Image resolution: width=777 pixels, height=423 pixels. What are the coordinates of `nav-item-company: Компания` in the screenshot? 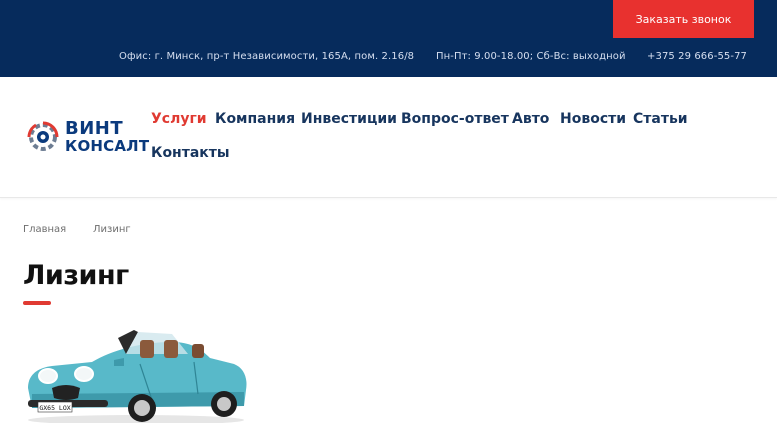 It's located at (255, 119).